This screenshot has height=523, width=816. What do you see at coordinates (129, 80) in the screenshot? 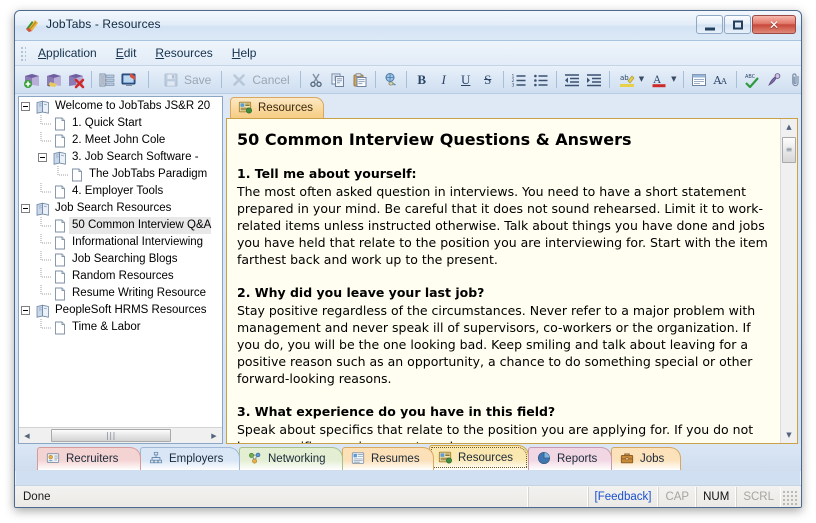
I see `form-view-icon` at bounding box center [129, 80].